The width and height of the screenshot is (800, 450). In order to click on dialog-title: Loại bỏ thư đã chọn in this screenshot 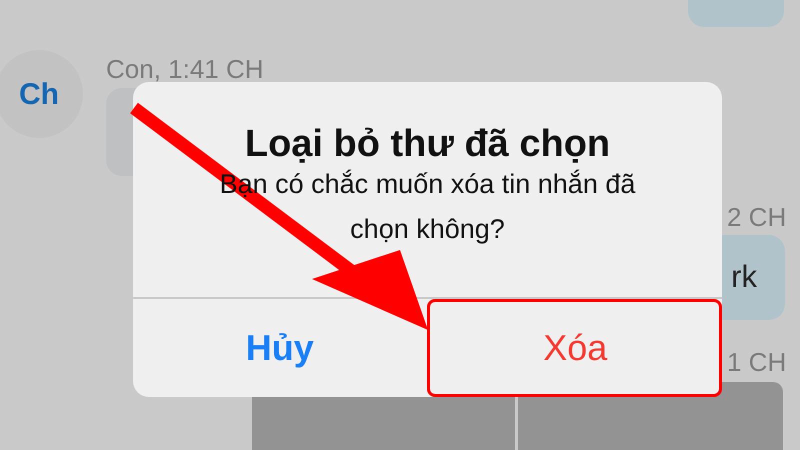, I will do `click(427, 144)`.